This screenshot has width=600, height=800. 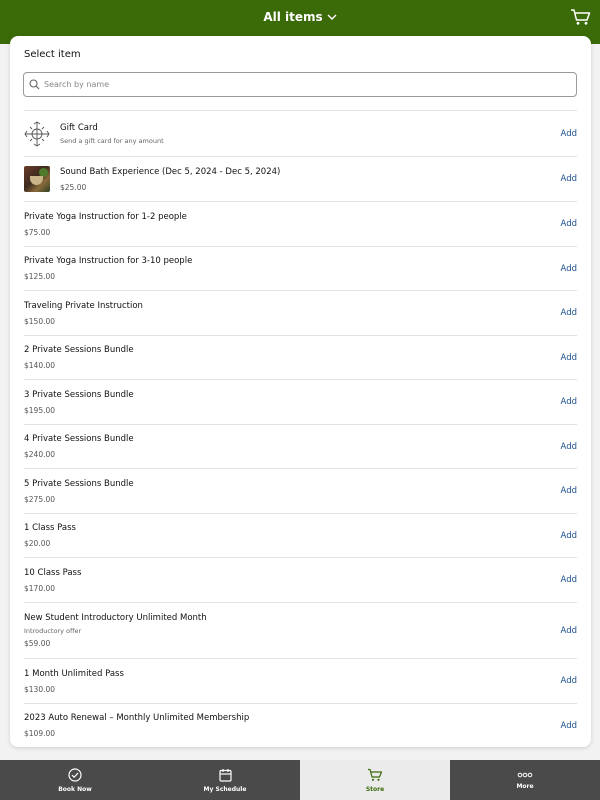 I want to click on item-name: 3 Private Sessions Bundle, so click(x=79, y=394).